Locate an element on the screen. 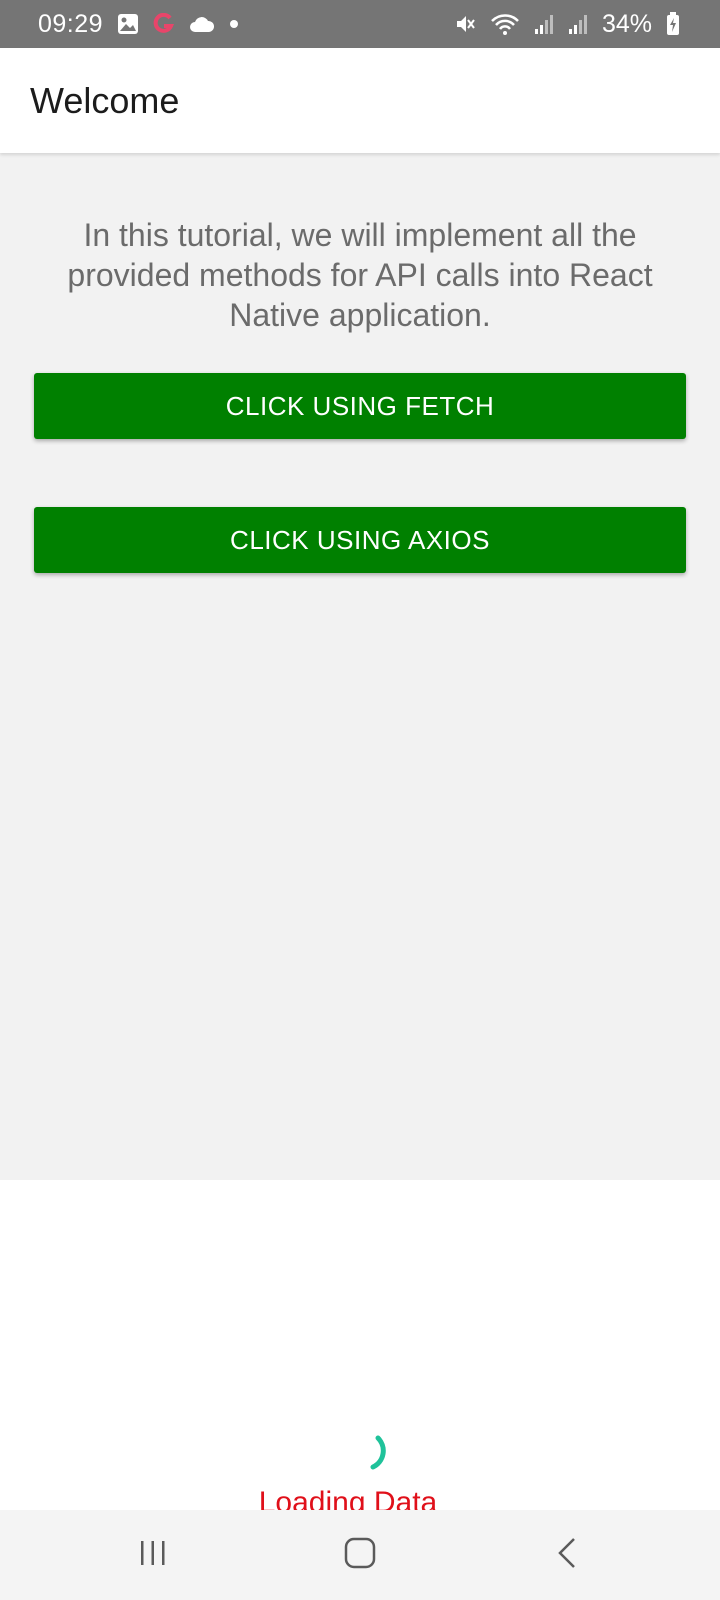 Image resolution: width=720 pixels, height=1600 pixels. back-button is located at coordinates (567, 1555).